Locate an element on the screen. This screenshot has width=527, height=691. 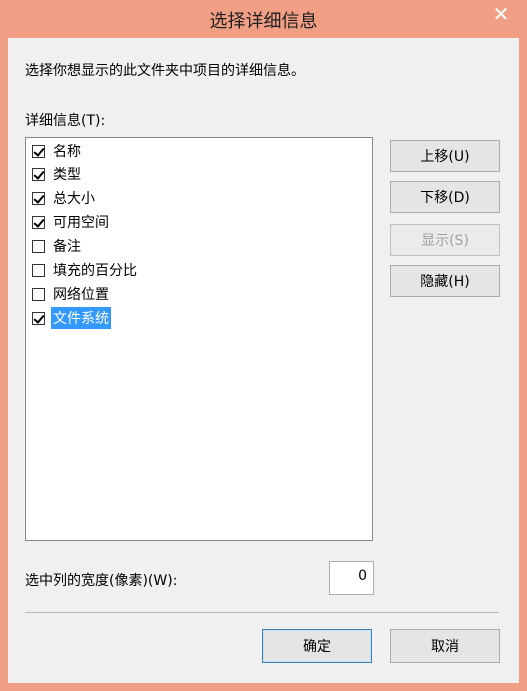
description-text: 选择你想显示的此文件夹中项目的详细信息。 is located at coordinates (165, 71).